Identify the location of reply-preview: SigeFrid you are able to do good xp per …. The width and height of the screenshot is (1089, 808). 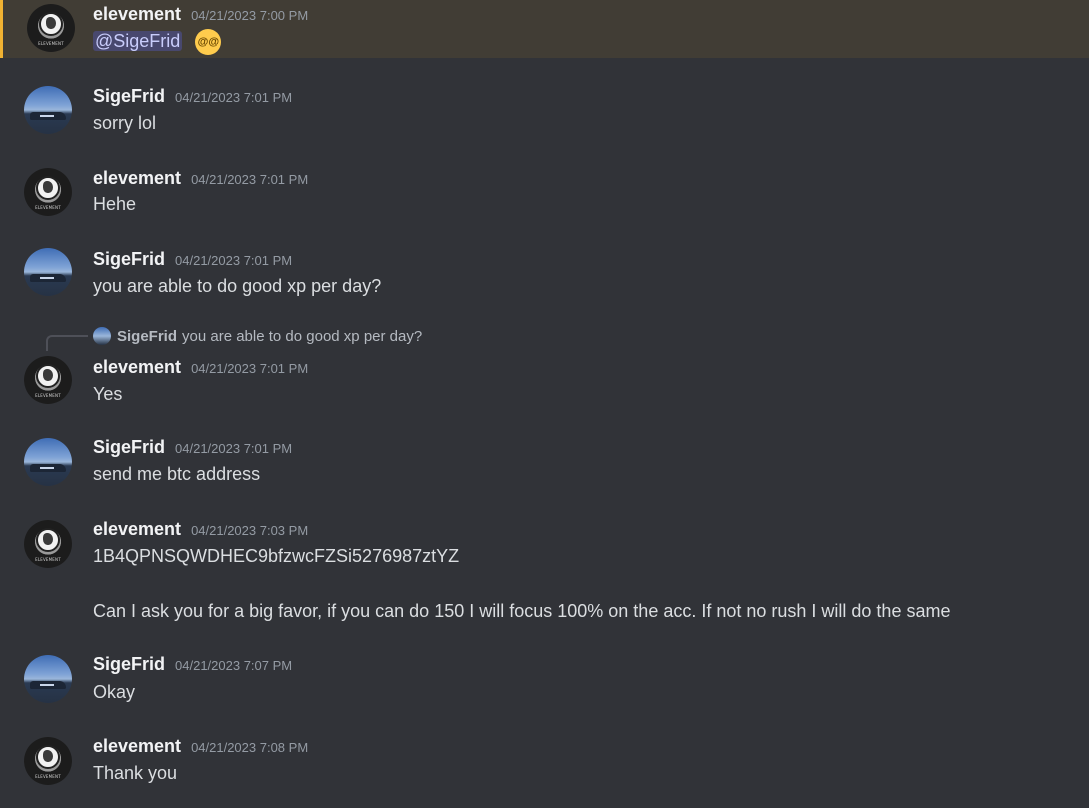
(257, 336).